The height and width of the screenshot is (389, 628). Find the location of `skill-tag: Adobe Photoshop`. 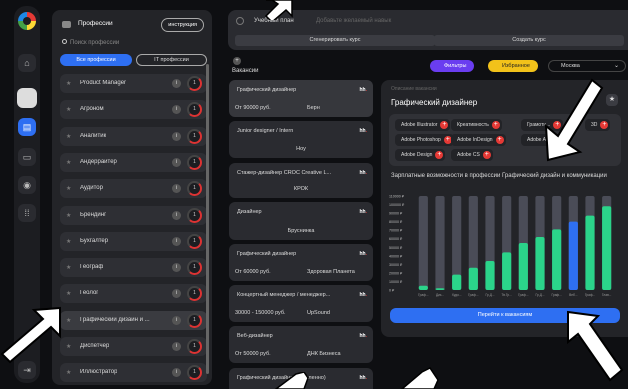

skill-tag: Adobe Photoshop is located at coordinates (424, 140).